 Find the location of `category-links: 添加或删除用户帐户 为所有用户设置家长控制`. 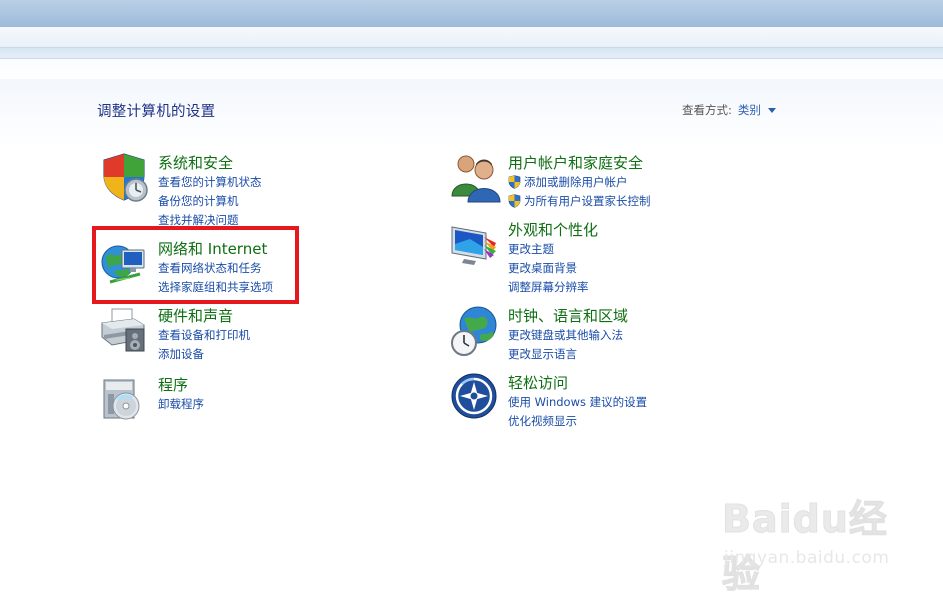

category-links: 添加或删除用户帐户 为所有用户设置家长控制 is located at coordinates (579, 191).